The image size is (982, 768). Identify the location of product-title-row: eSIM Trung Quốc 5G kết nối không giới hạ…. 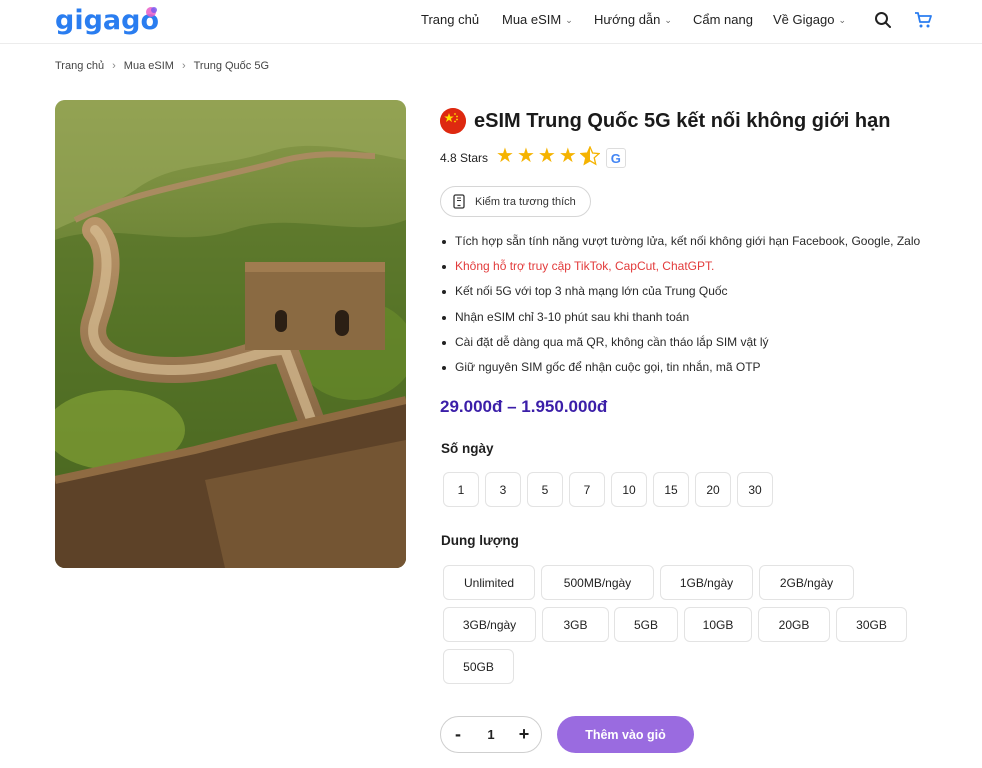
(665, 121).